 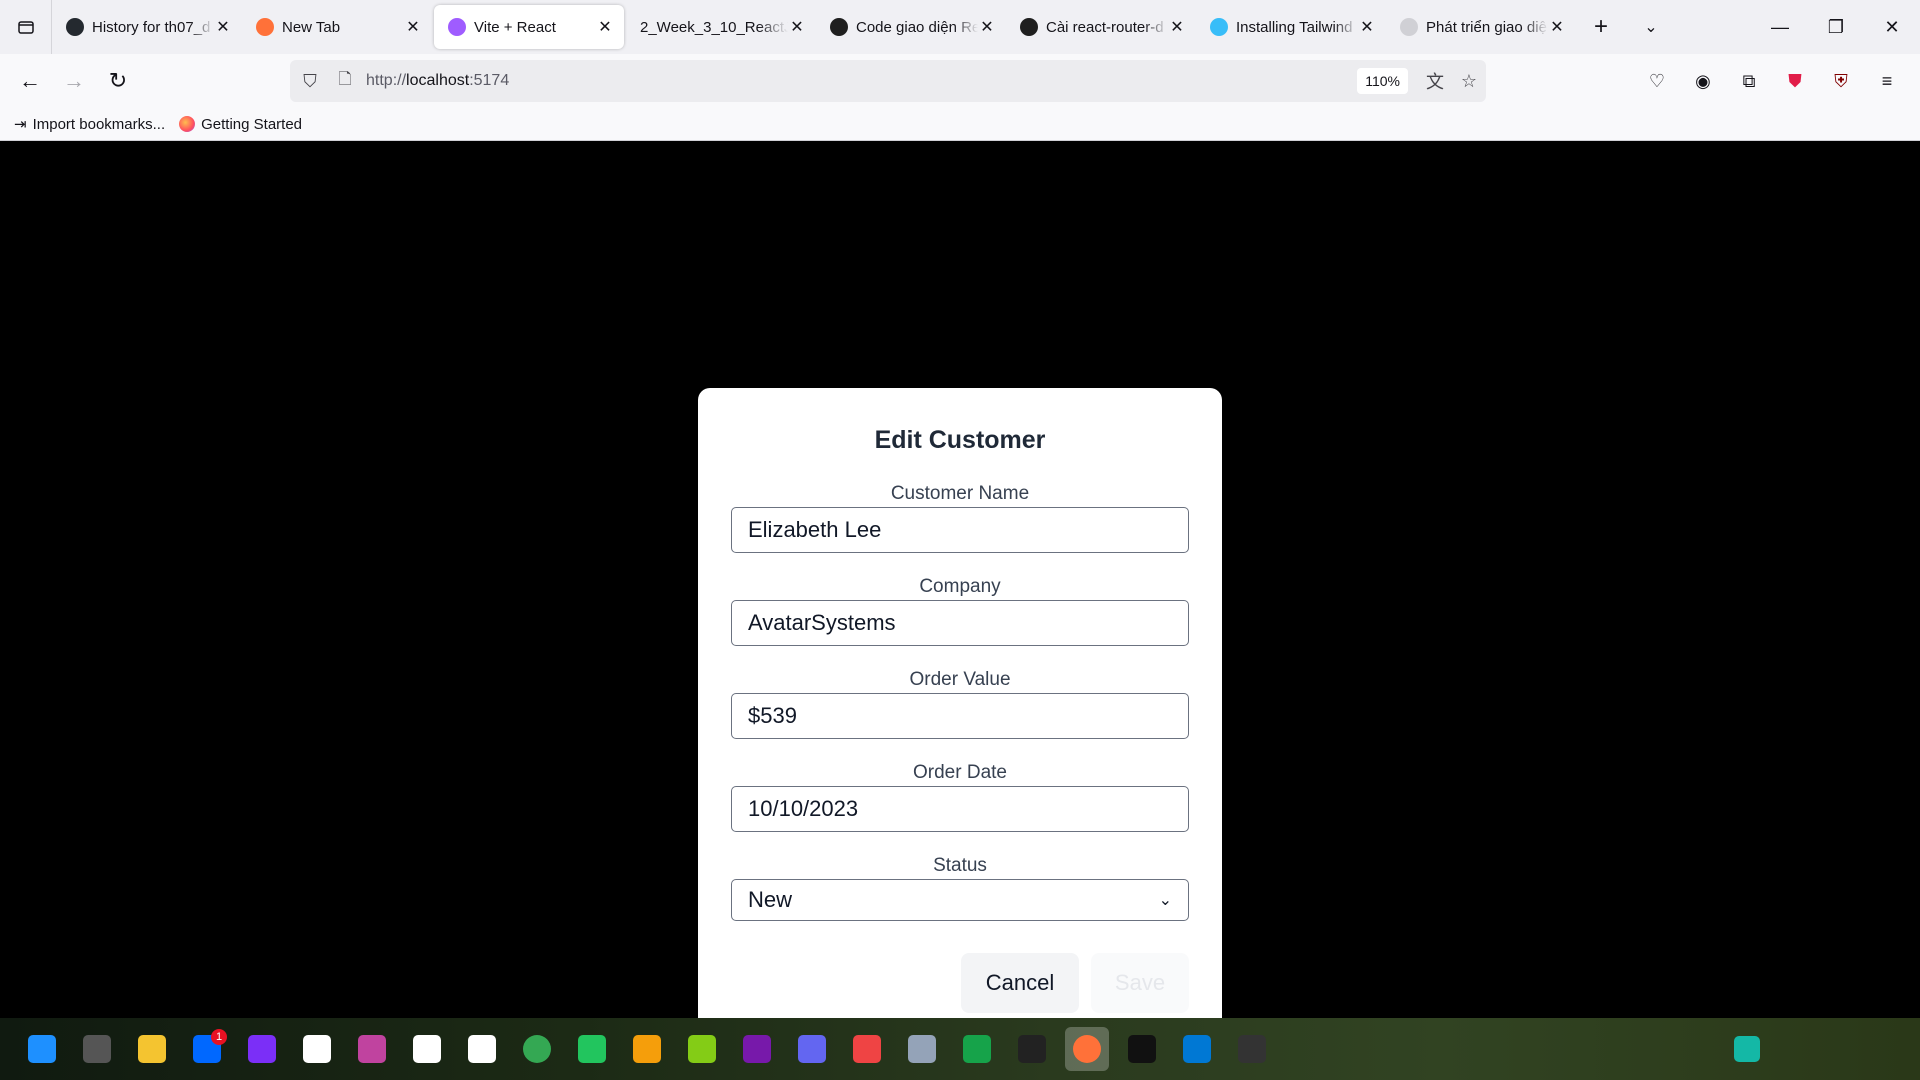 I want to click on zoom-indicator: 110%, so click(x=1382, y=81).